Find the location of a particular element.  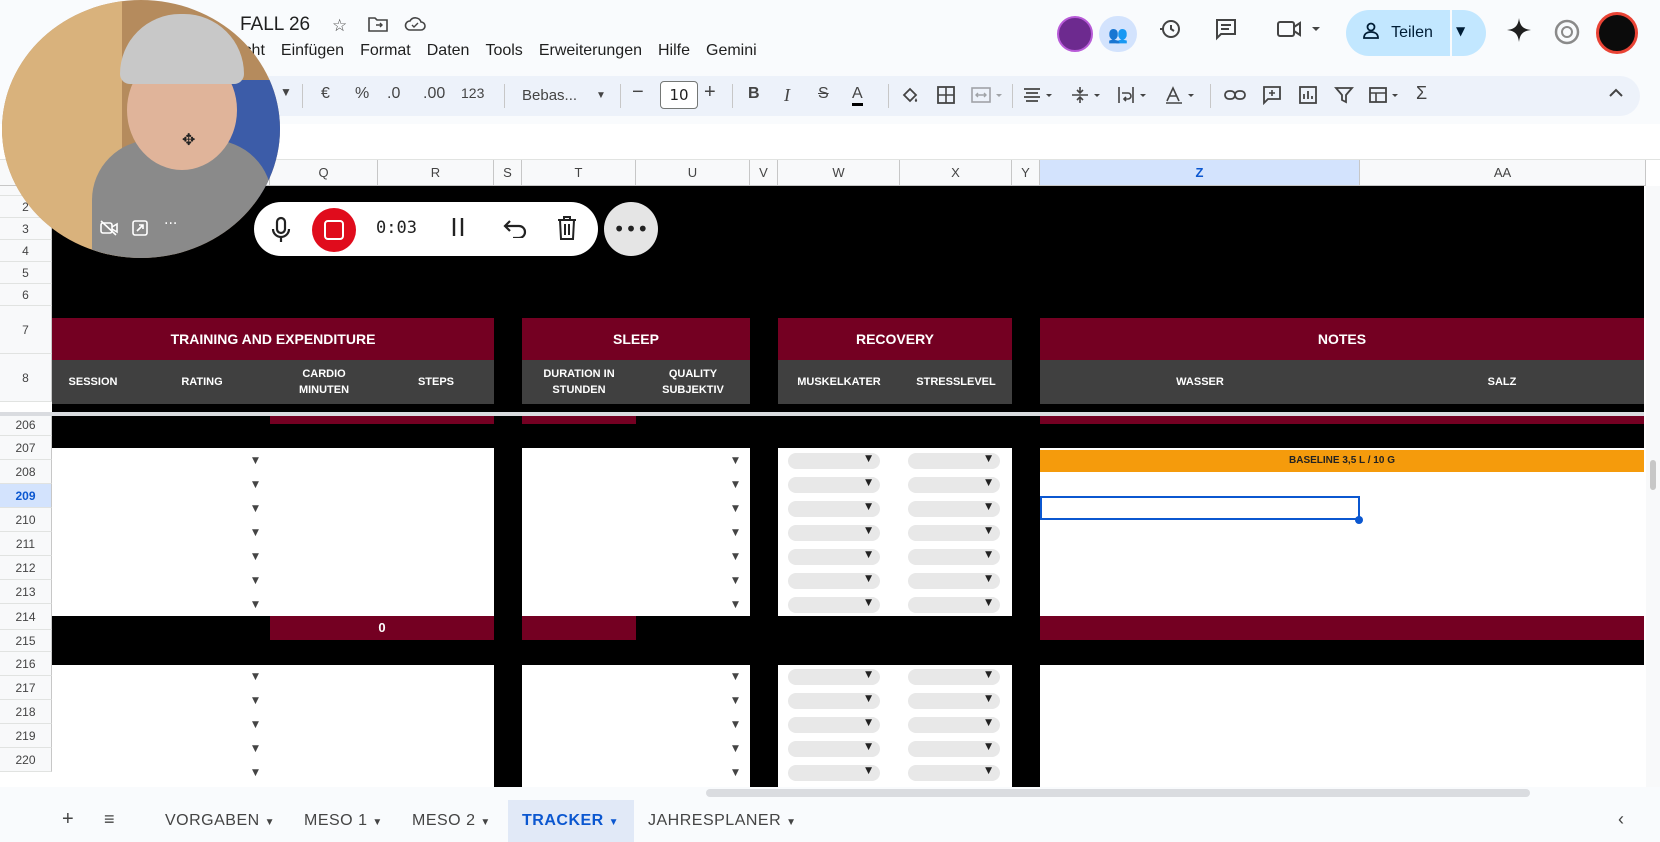

tab-jahresplaner: JAHRESPLANER ▼ is located at coordinates (722, 821).